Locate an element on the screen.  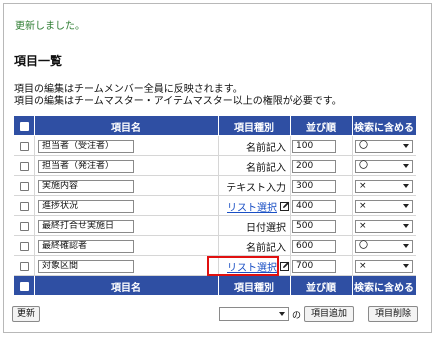
order-cell: 400 is located at coordinates (321, 206).